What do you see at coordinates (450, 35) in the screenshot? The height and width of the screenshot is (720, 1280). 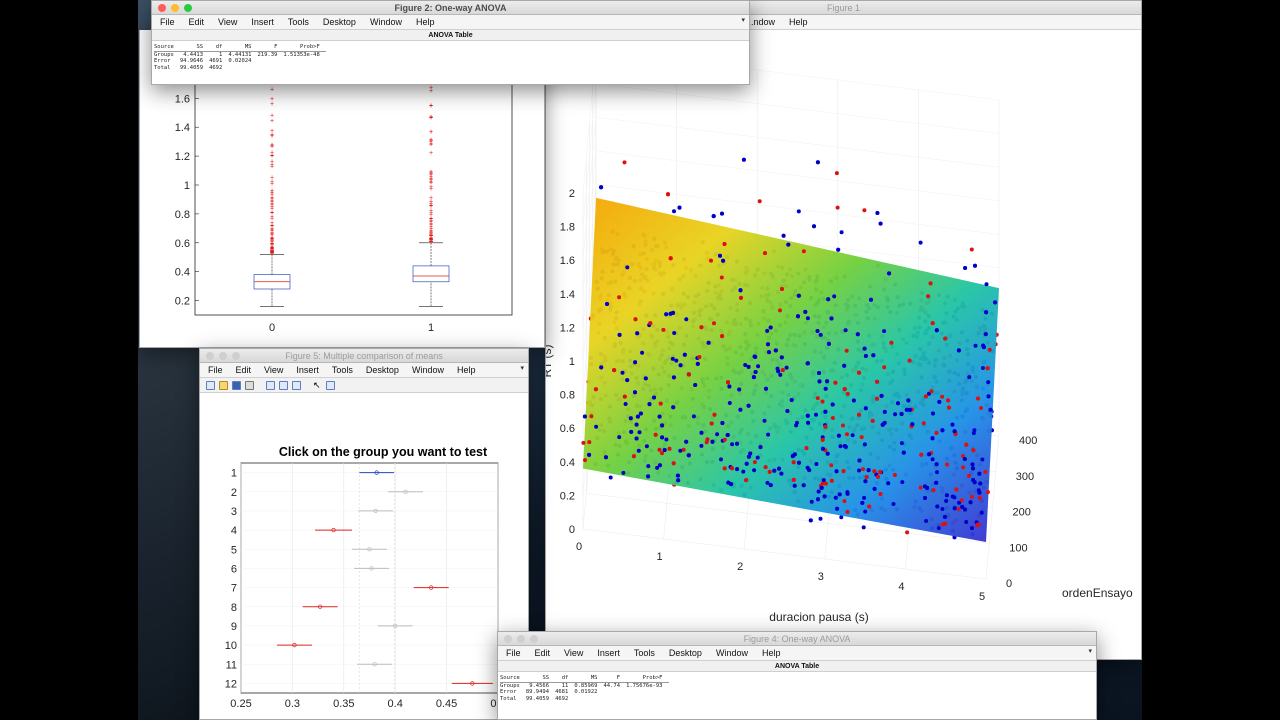 I see `anova-table-title: ANOVA Table` at bounding box center [450, 35].